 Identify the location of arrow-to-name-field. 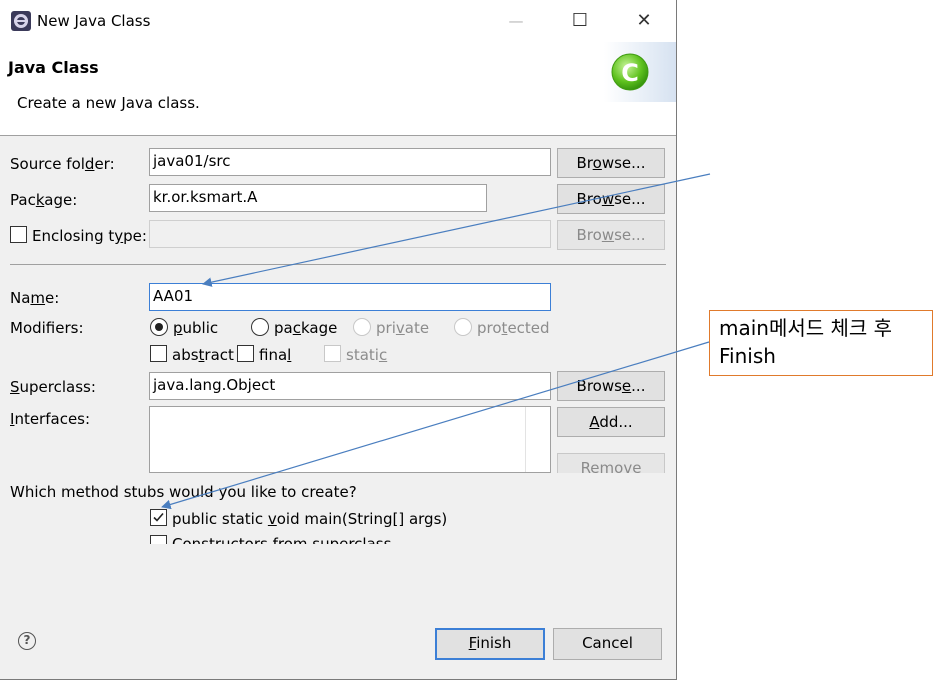
(456, 230).